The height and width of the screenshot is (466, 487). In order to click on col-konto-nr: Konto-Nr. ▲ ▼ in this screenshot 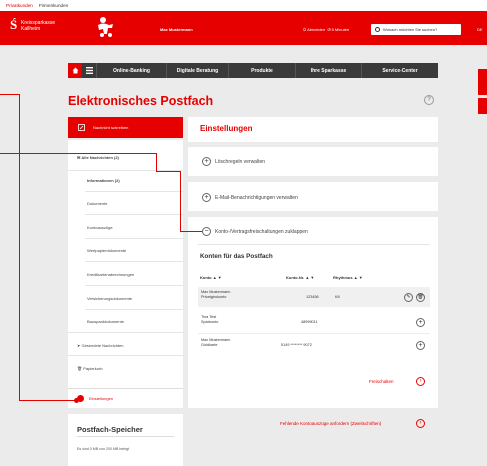, I will do `click(300, 277)`.